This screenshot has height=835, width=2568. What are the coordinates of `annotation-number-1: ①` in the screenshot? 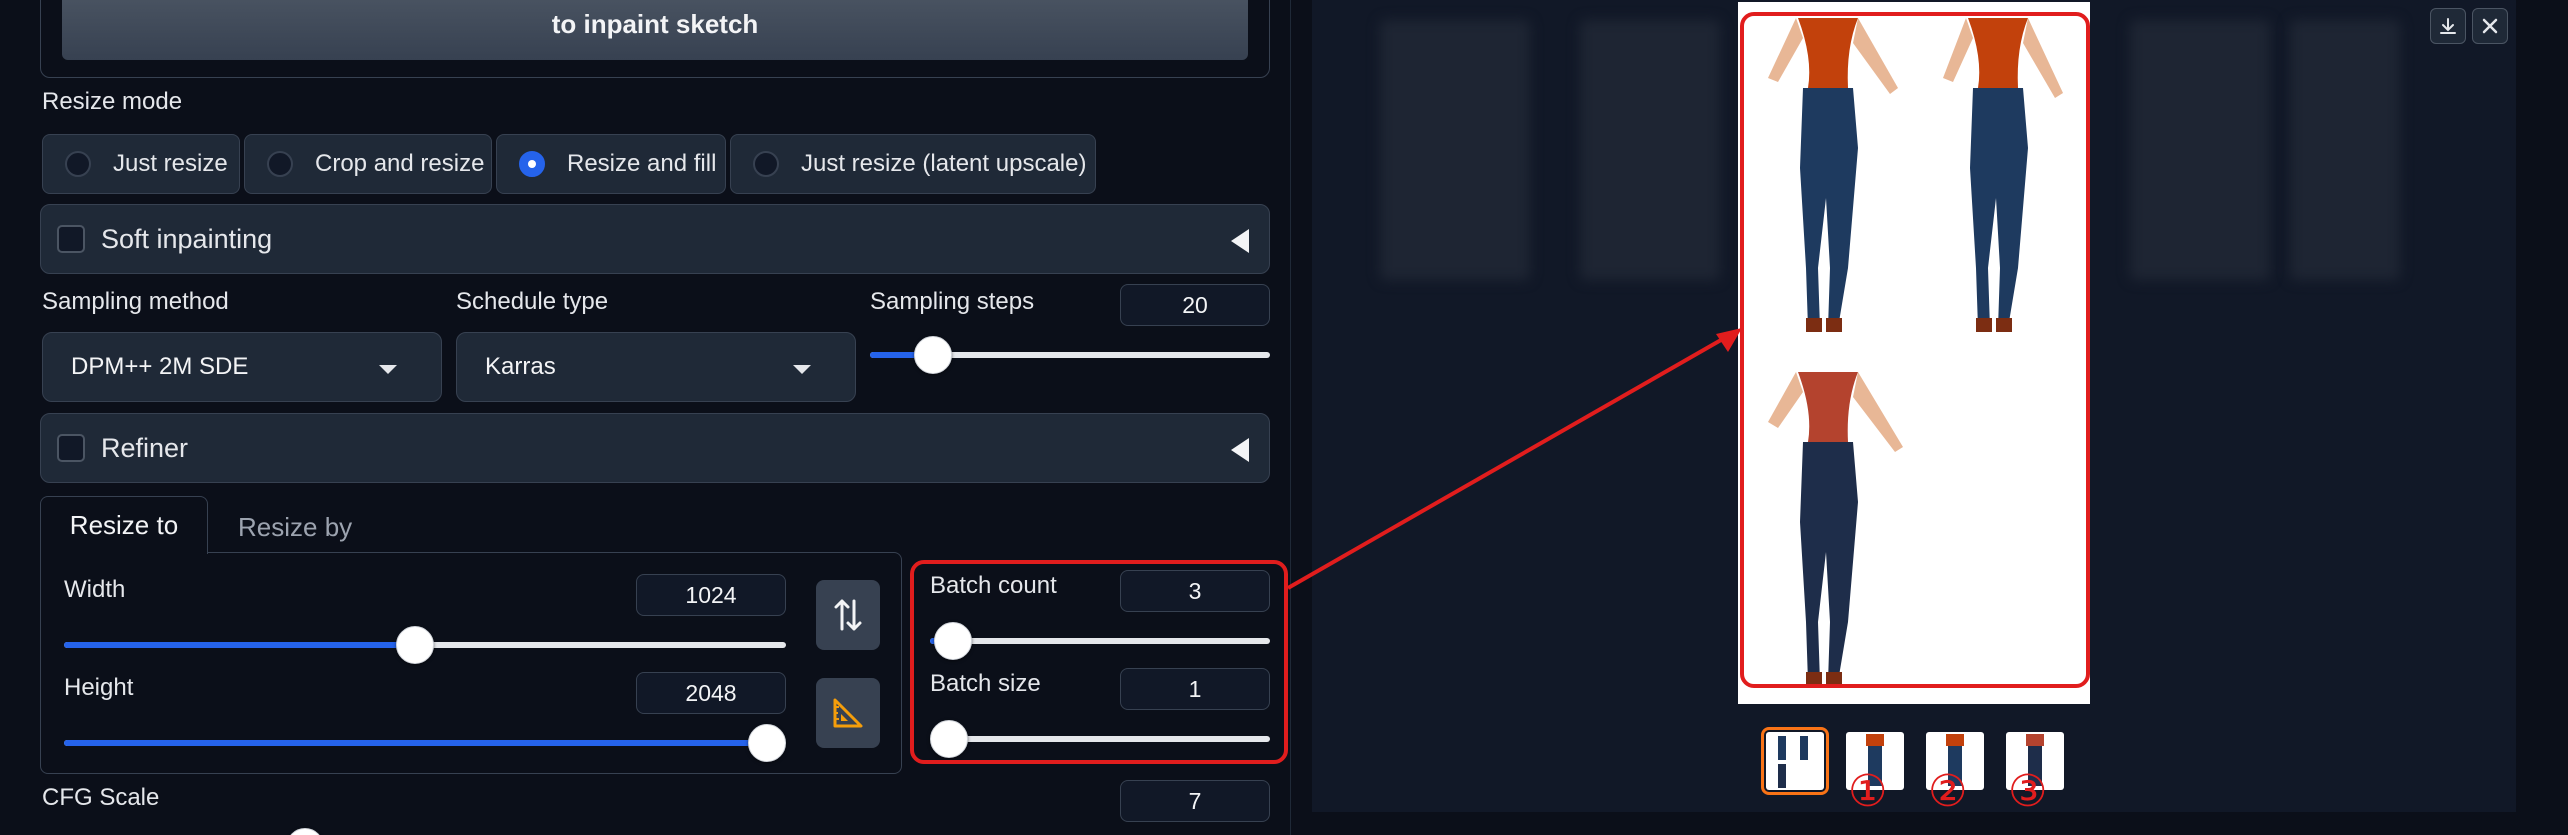 It's located at (1868, 791).